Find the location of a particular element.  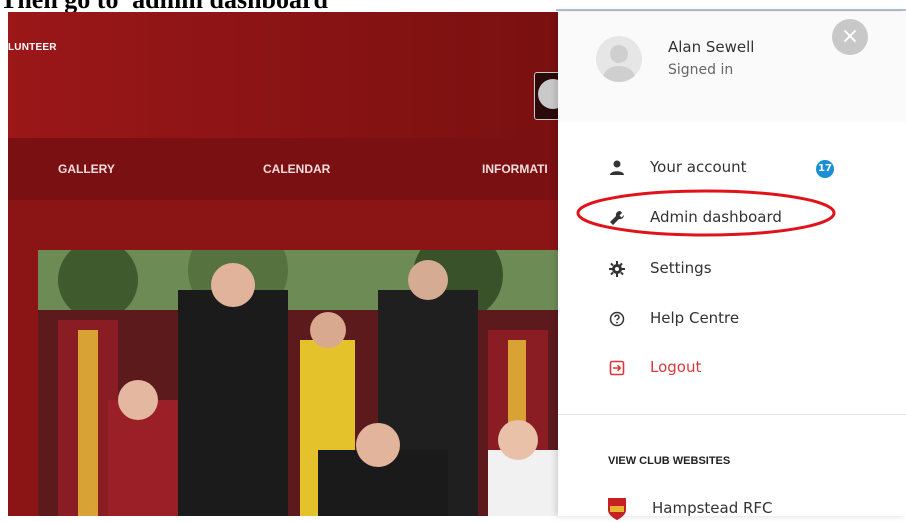

close-icon: × is located at coordinates (850, 36).